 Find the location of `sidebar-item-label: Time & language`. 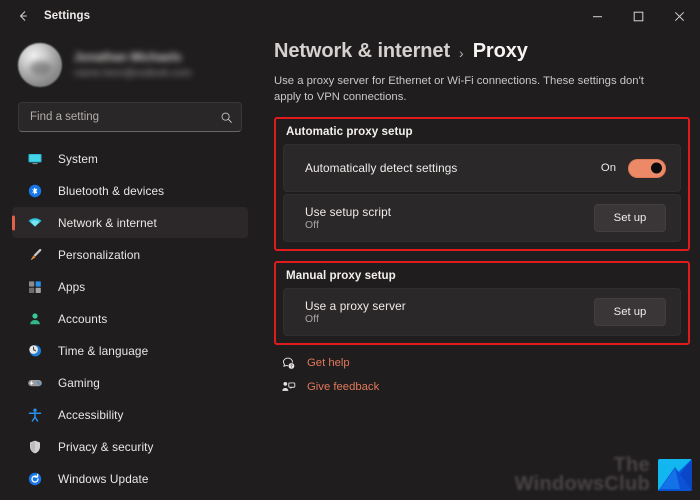

sidebar-item-label: Time & language is located at coordinates (103, 350).